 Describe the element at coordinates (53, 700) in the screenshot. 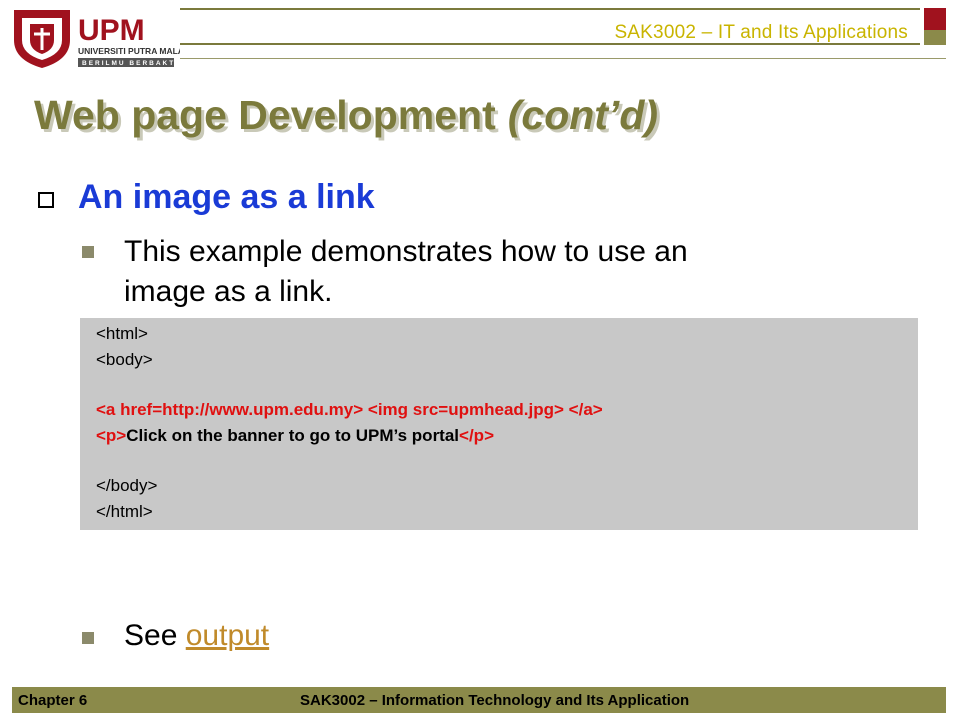

I see `footer-chapter: Chapter 6` at that location.